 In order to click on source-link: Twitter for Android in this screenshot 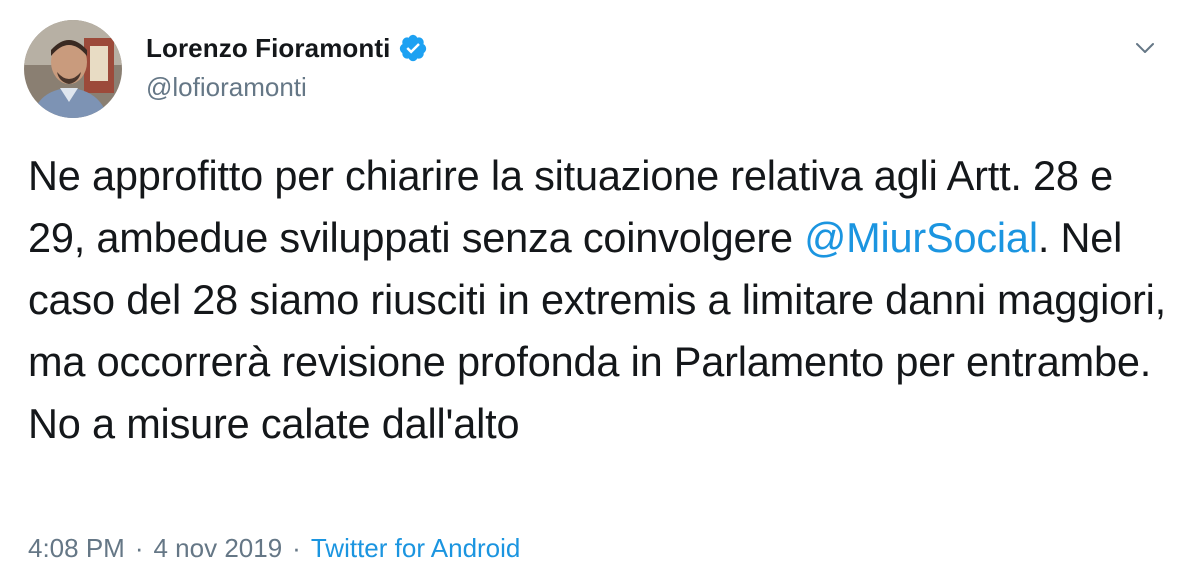, I will do `click(416, 548)`.